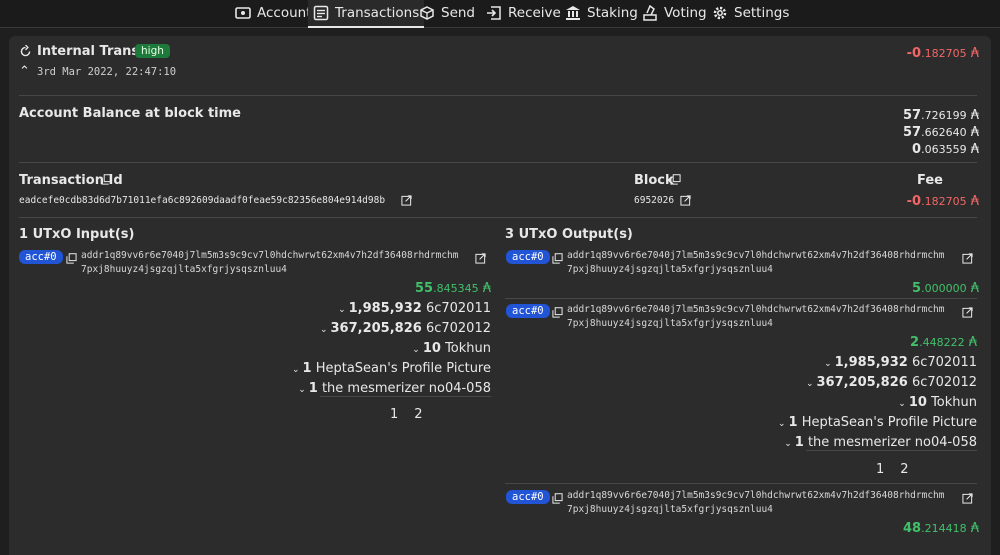 This screenshot has height=555, width=1000. What do you see at coordinates (942, 342) in the screenshot?
I see `amount-frac: .448222` at bounding box center [942, 342].